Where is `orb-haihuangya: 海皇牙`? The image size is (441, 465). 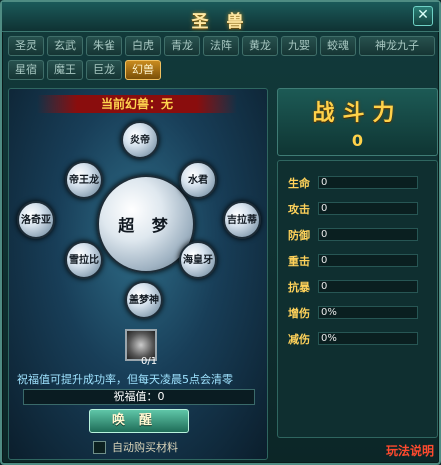
orb-haihuangya: 海皇牙 is located at coordinates (198, 260).